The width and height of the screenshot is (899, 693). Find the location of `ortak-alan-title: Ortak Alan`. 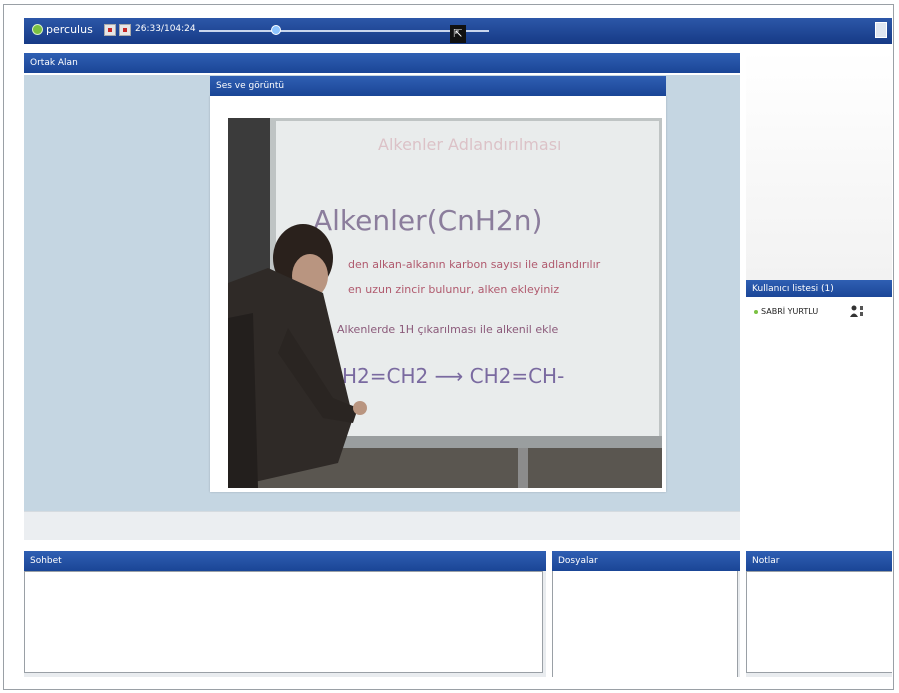

ortak-alan-title: Ortak Alan is located at coordinates (54, 63).